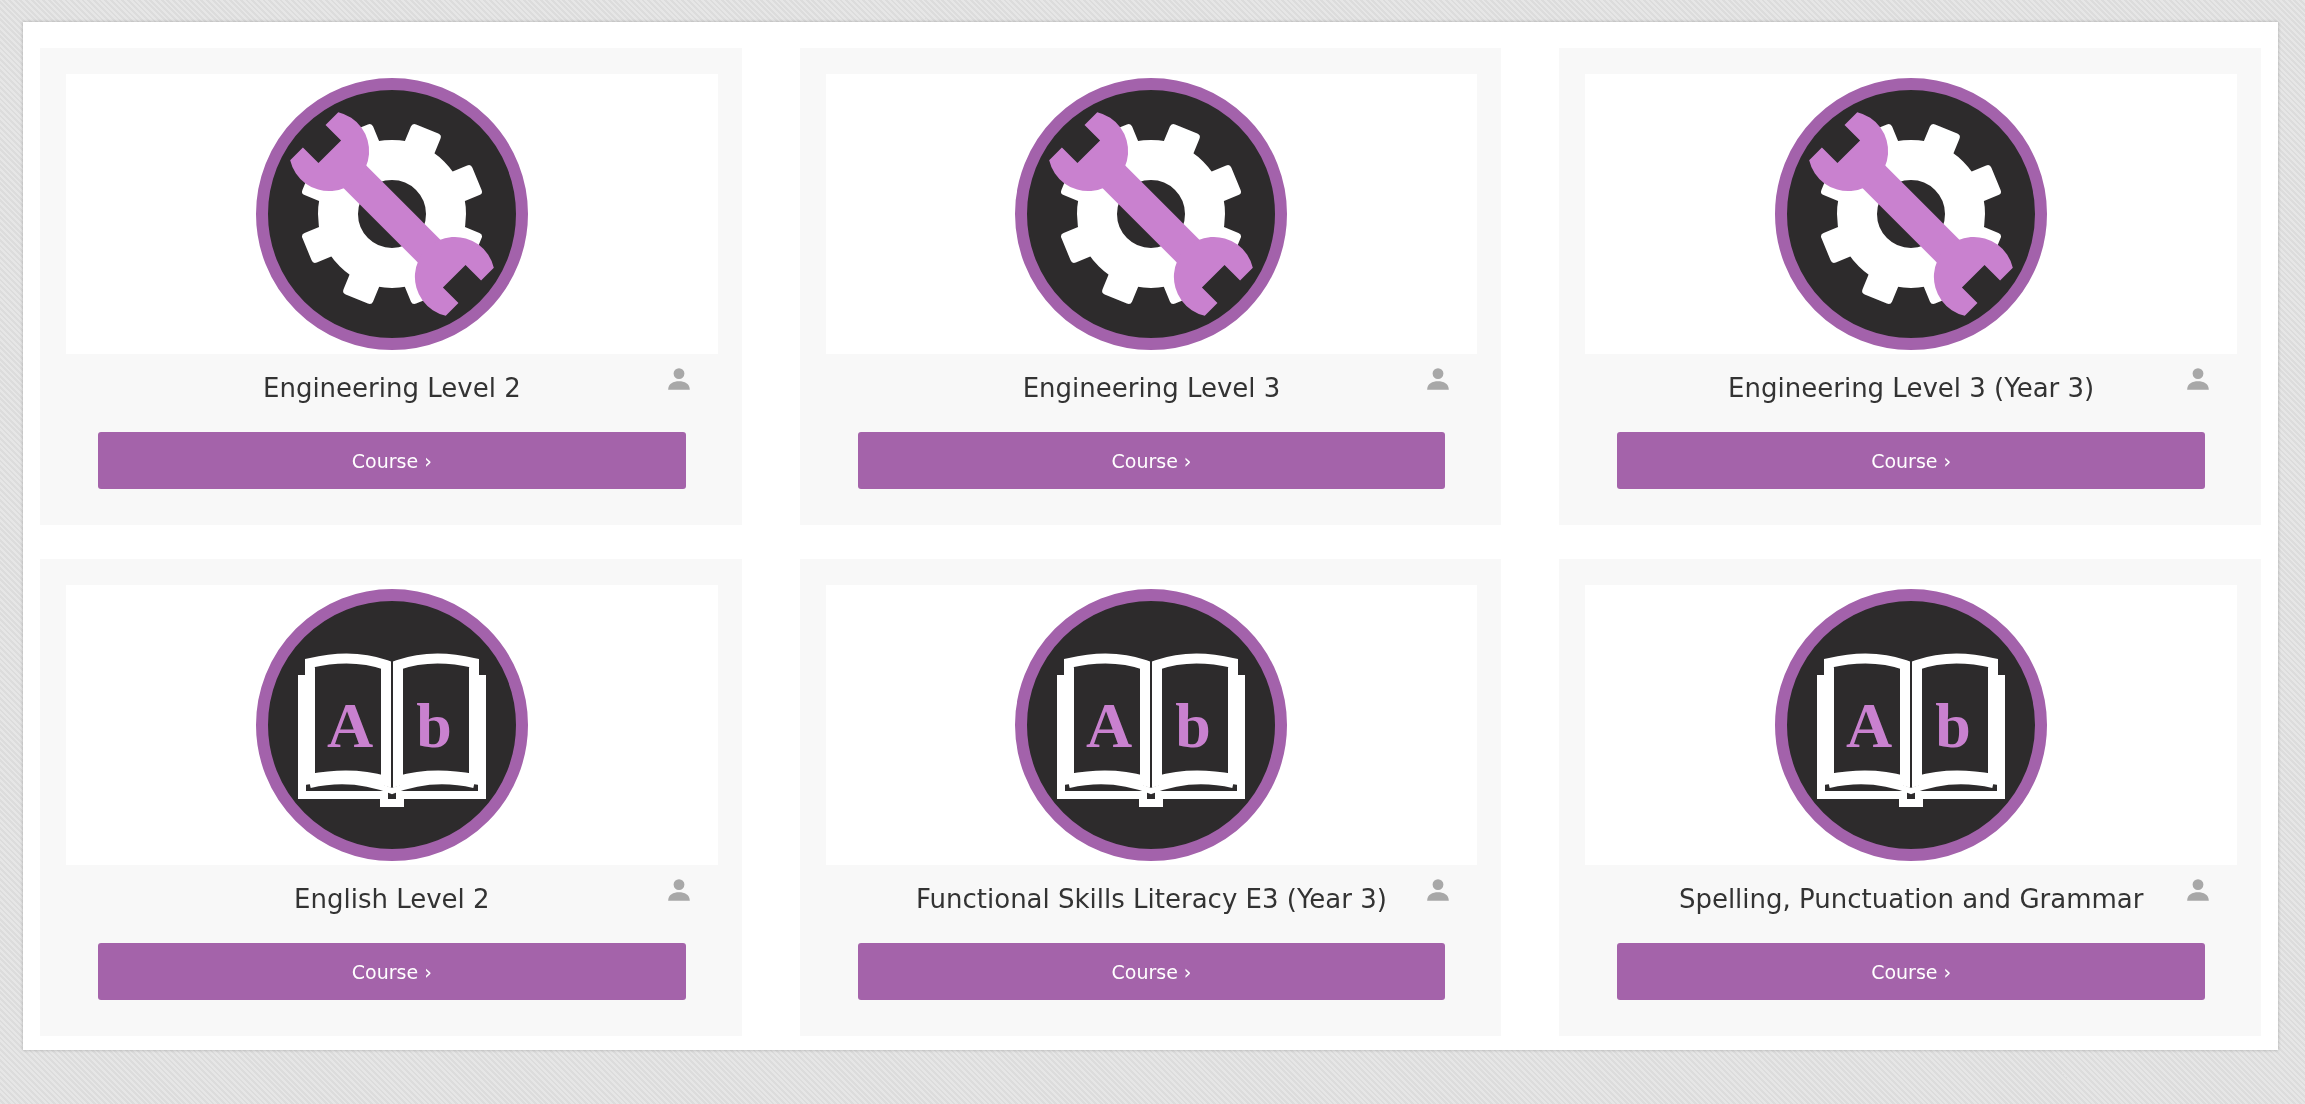 The image size is (2305, 1104). I want to click on course-title: Engineering Level 3, so click(1151, 388).